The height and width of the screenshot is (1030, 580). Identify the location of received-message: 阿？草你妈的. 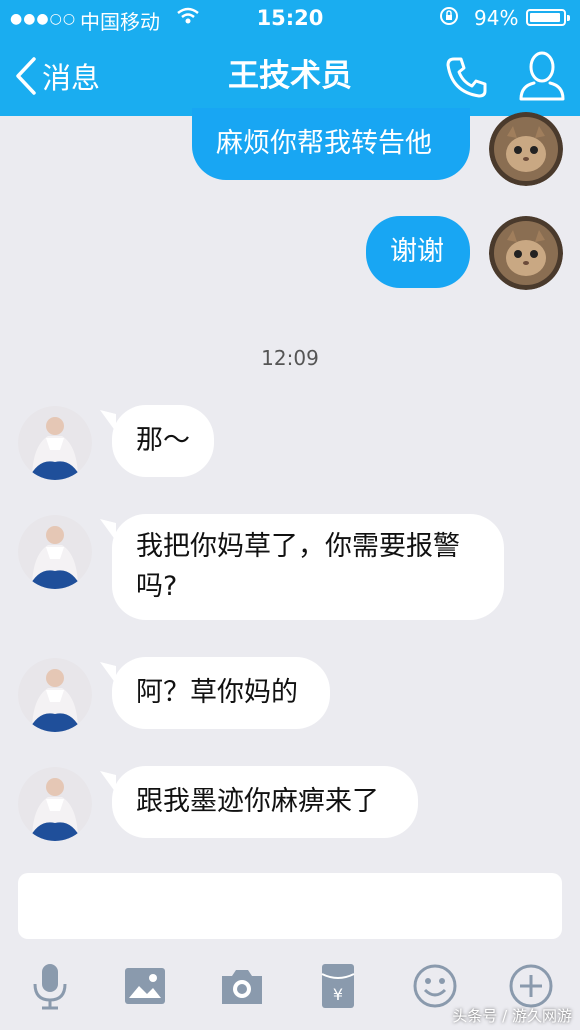
(221, 693).